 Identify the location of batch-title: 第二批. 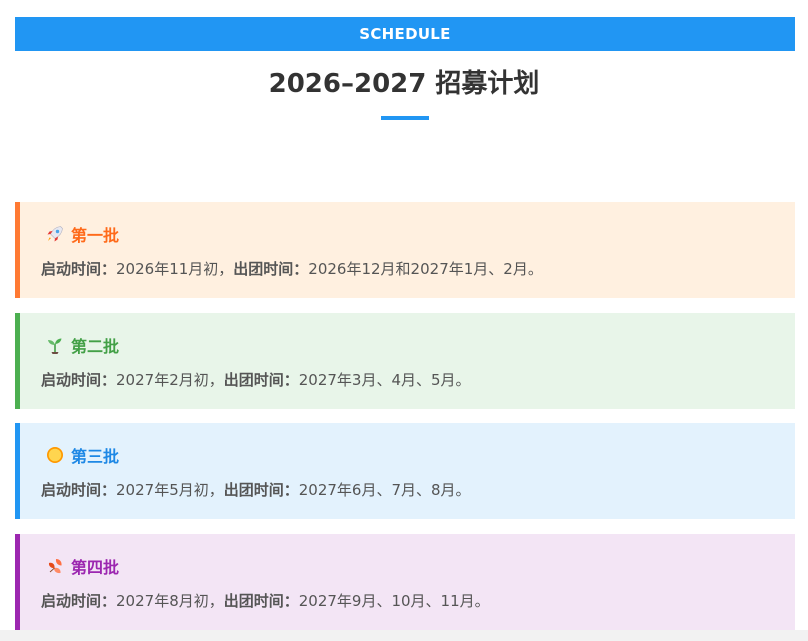
(95, 346).